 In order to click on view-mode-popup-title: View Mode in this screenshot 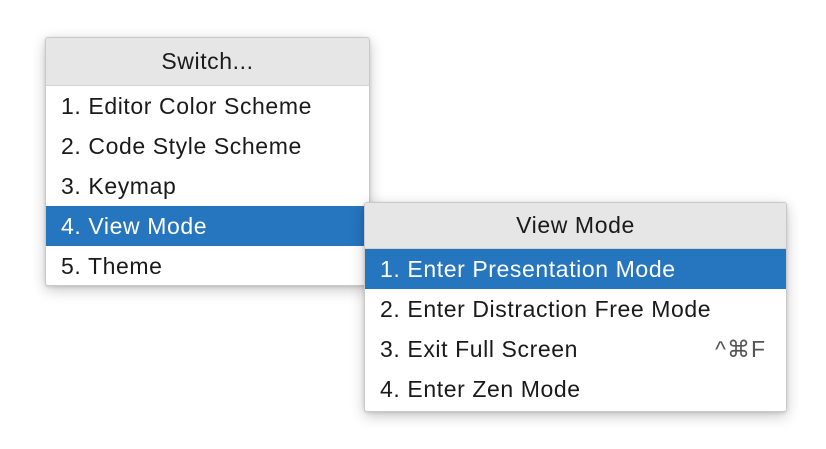, I will do `click(575, 226)`.